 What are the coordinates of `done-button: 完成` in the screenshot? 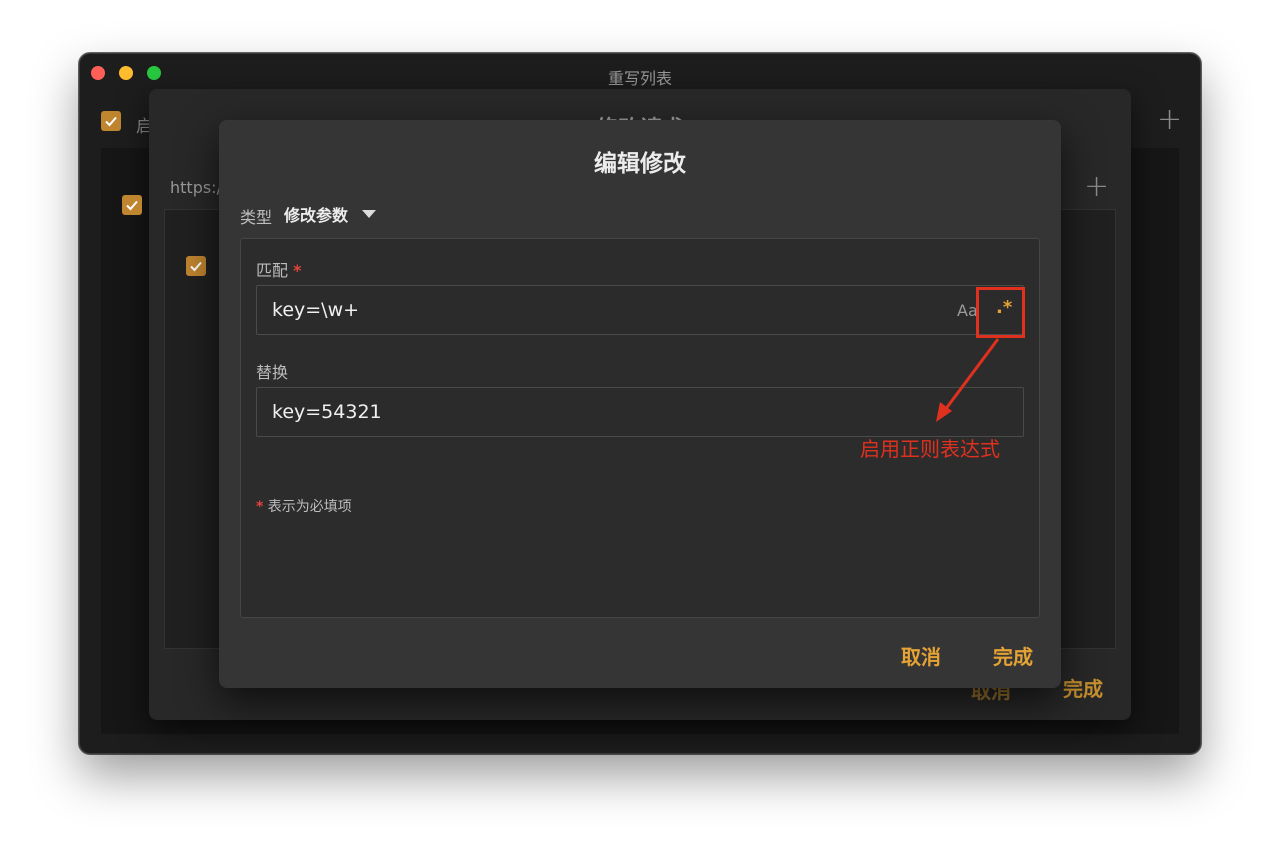 It's located at (1013, 655).